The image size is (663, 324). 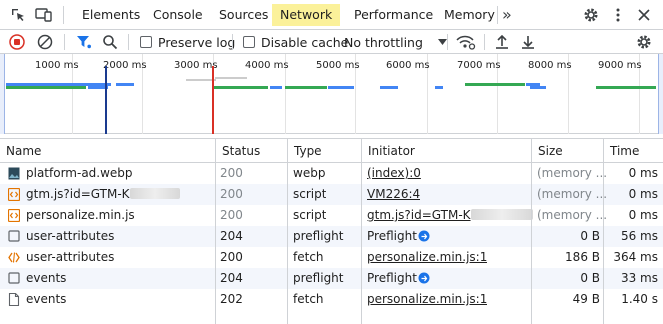 I want to click on import-har-icon, so click(x=502, y=42).